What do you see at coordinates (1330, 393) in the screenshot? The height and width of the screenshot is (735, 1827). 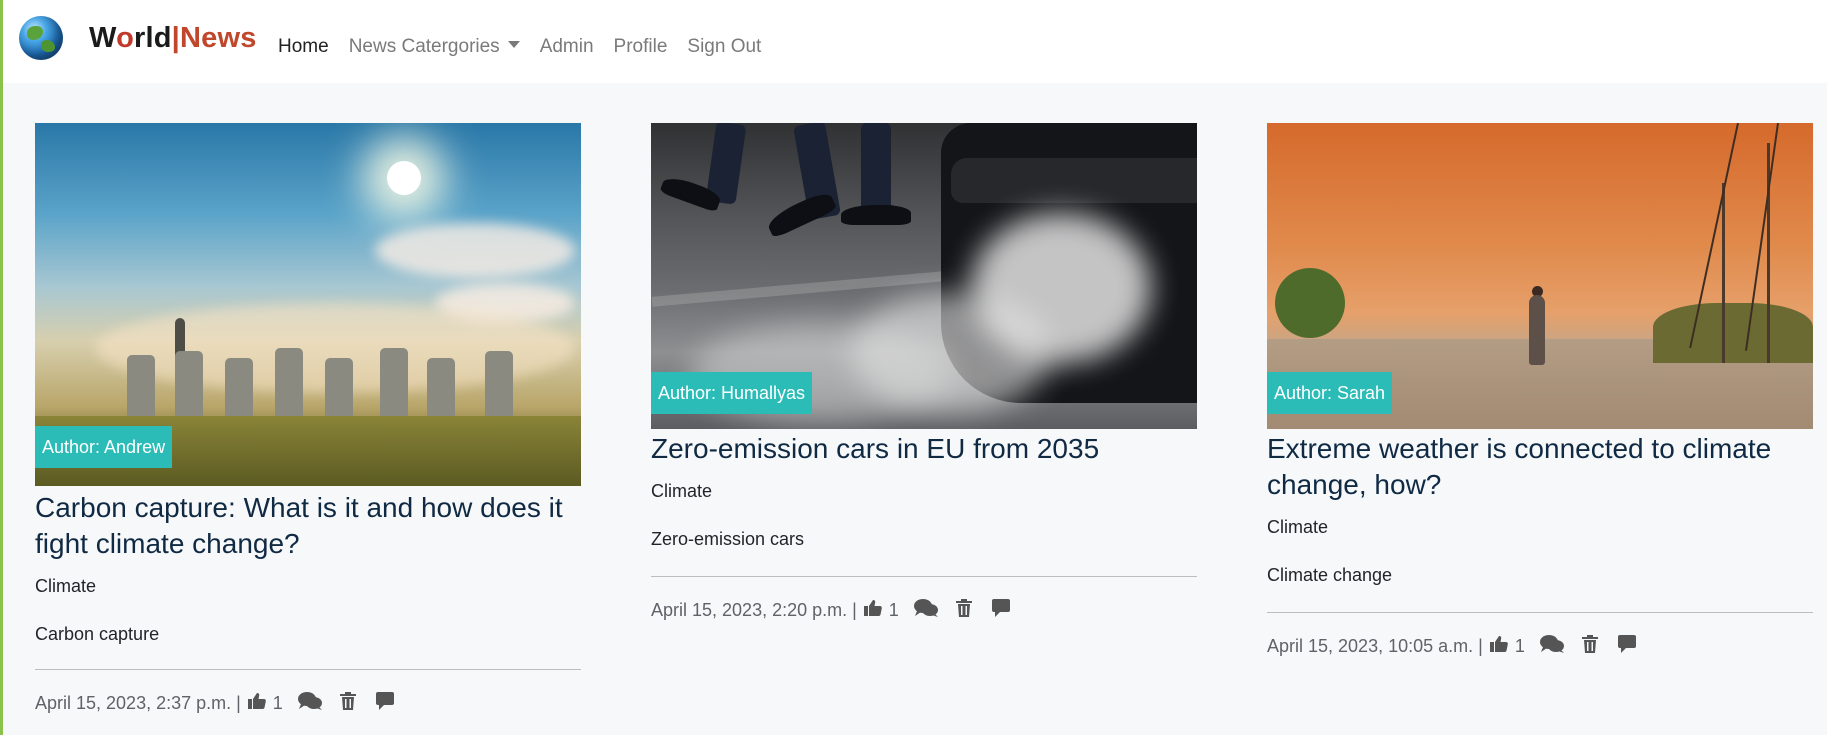 I see `author-badge: Author: Sarah` at bounding box center [1330, 393].